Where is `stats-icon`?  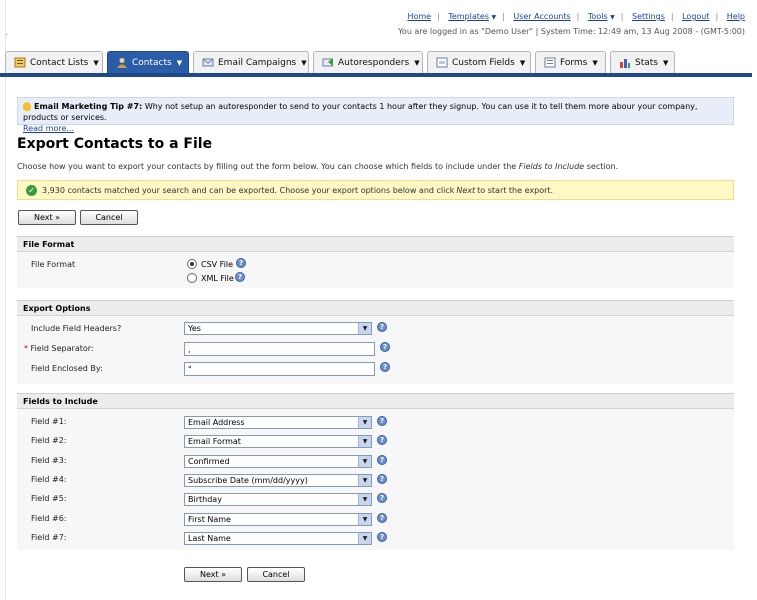 stats-icon is located at coordinates (625, 62).